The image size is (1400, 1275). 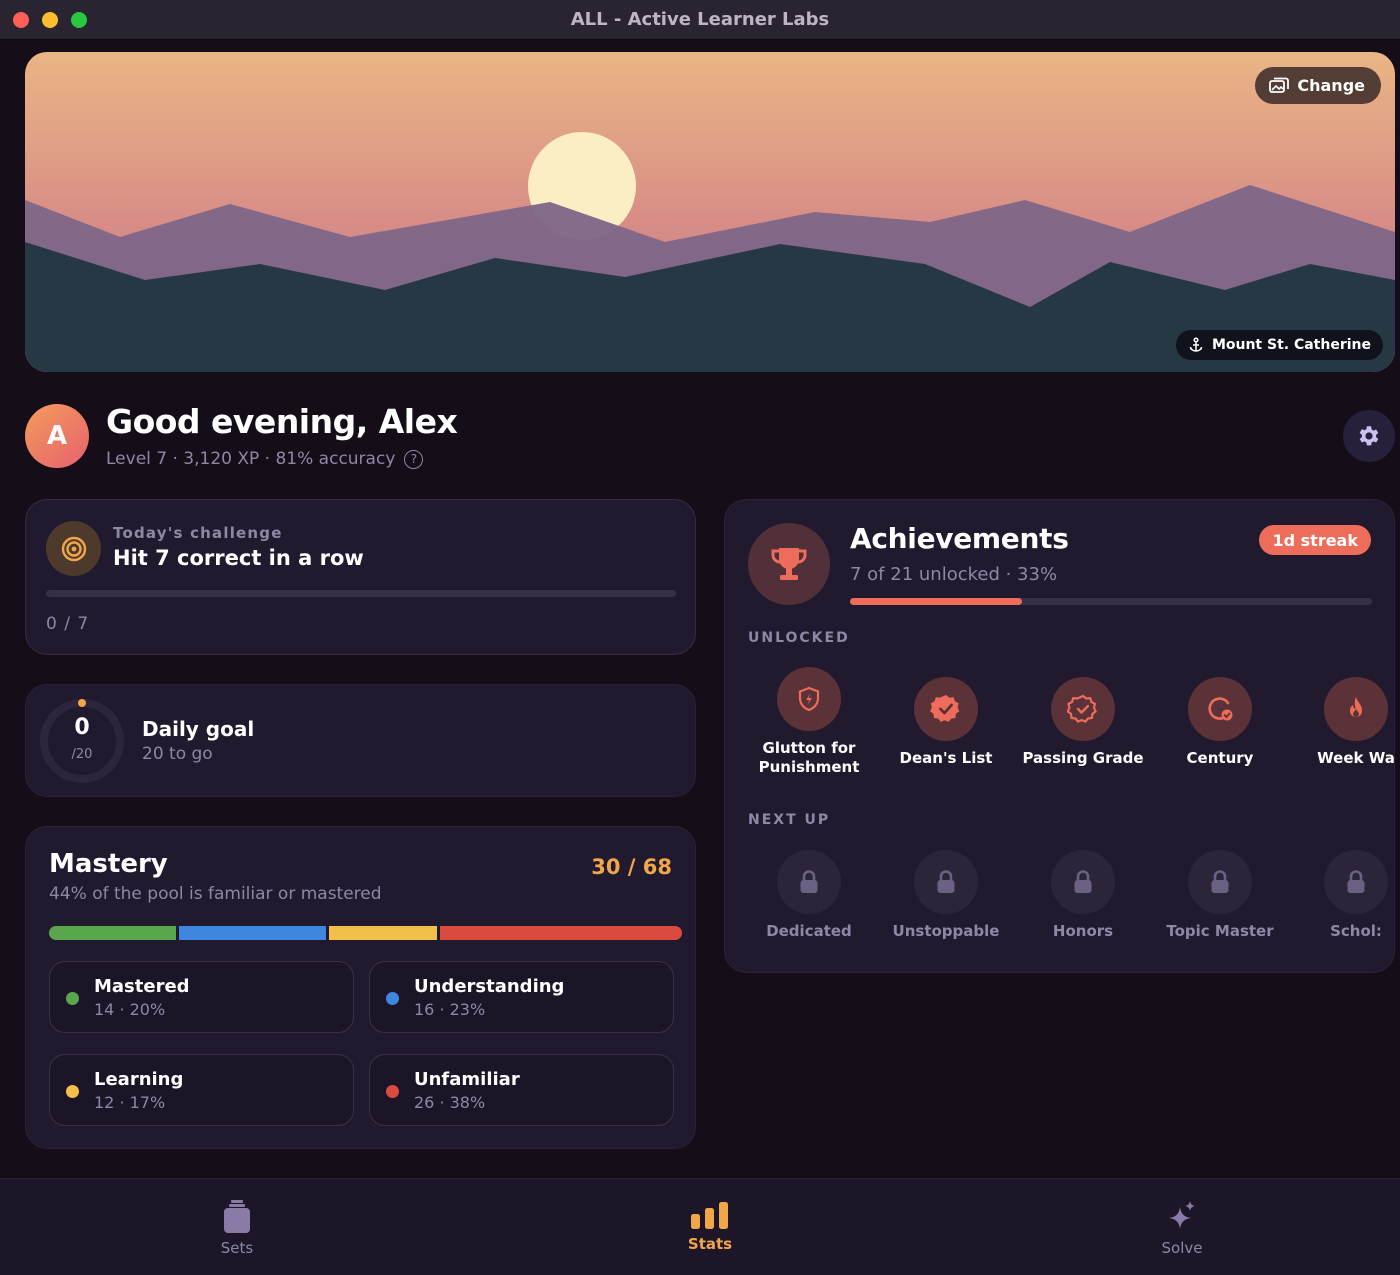 I want to click on daily-goal-denominator: /20, so click(x=82, y=754).